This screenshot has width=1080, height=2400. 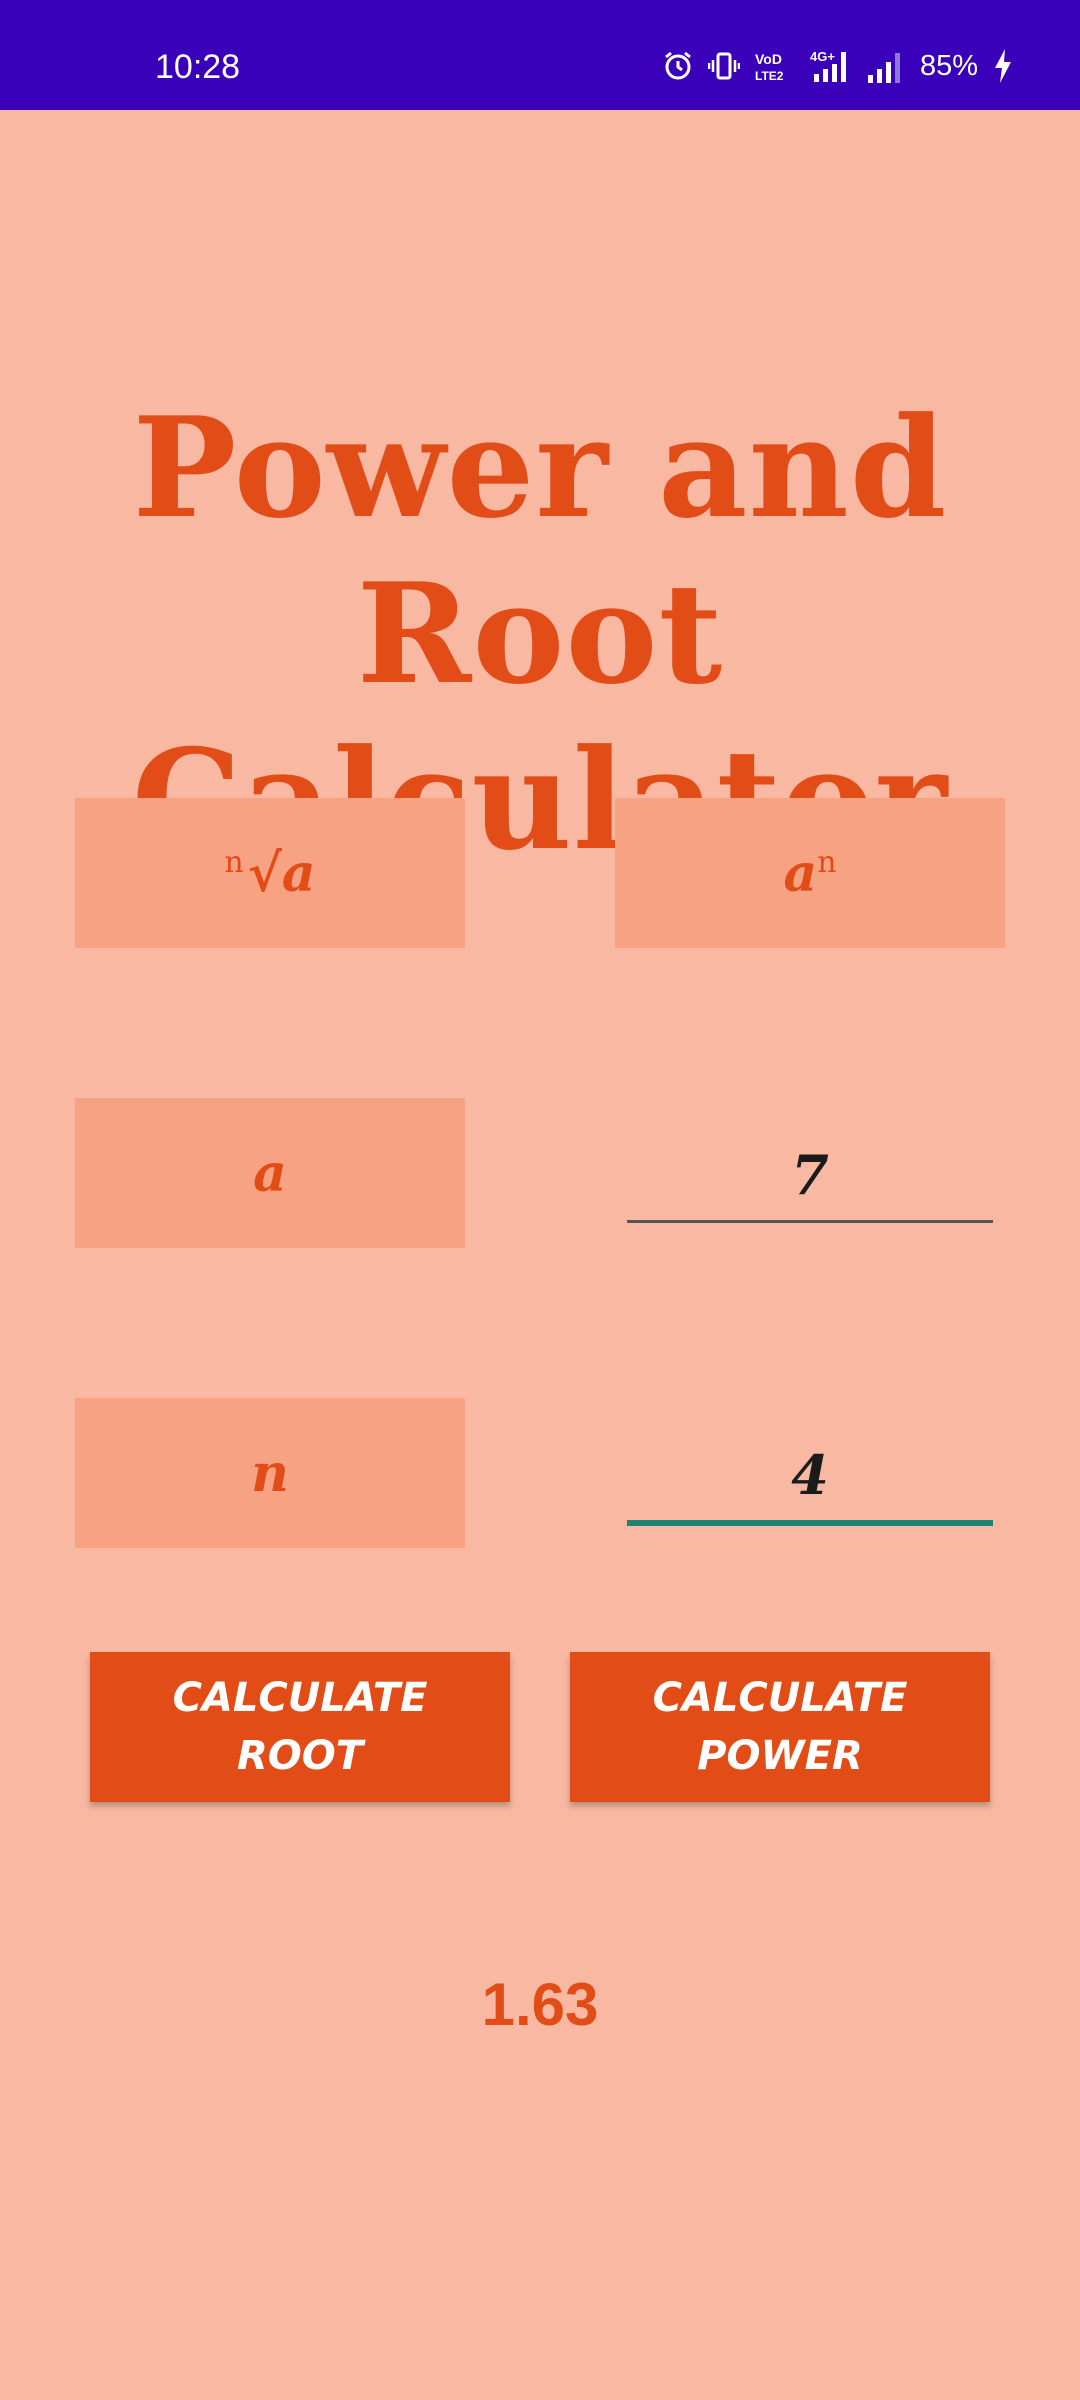 I want to click on title-line-1: Power and Root, so click(x=540, y=550).